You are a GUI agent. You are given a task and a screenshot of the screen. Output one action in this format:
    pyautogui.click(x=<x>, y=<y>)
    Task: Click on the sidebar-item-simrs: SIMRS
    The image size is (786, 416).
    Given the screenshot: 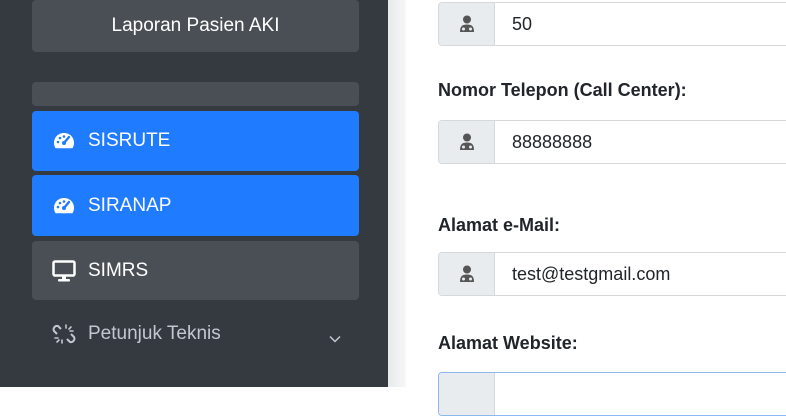 What is the action you would take?
    pyautogui.click(x=195, y=270)
    